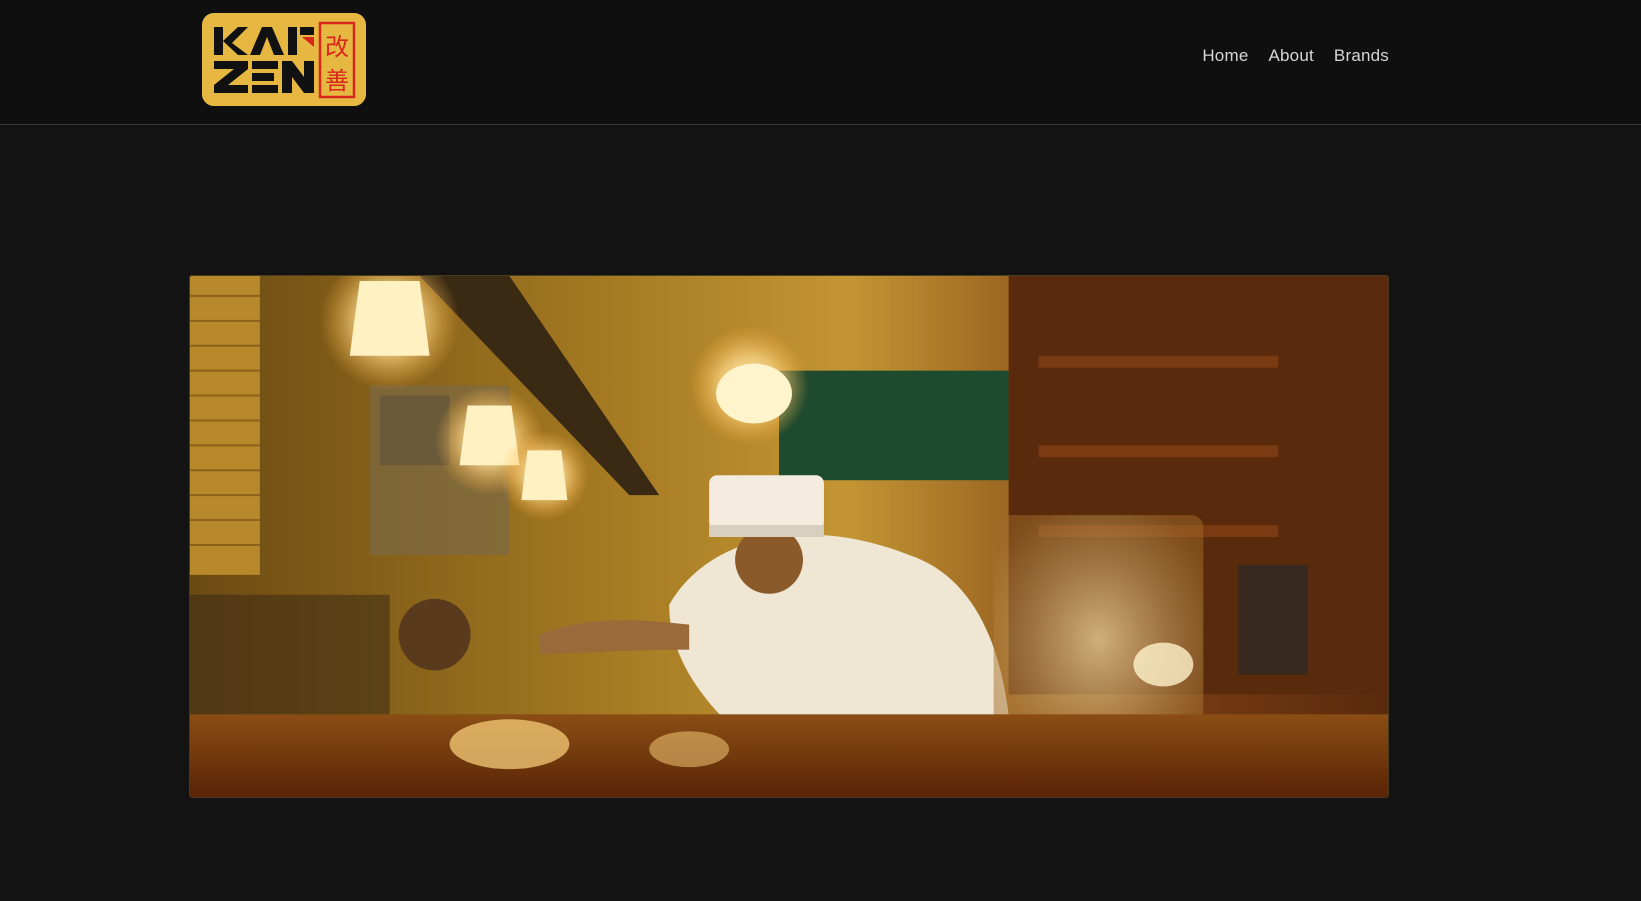 The width and height of the screenshot is (1641, 901). Describe the element at coordinates (1225, 56) in the screenshot. I see `nav-home-link: Home` at that location.